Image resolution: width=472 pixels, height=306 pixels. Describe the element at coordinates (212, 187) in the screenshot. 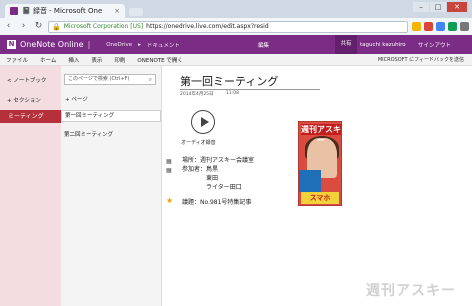

I see `detail-line: ライター田口` at that location.